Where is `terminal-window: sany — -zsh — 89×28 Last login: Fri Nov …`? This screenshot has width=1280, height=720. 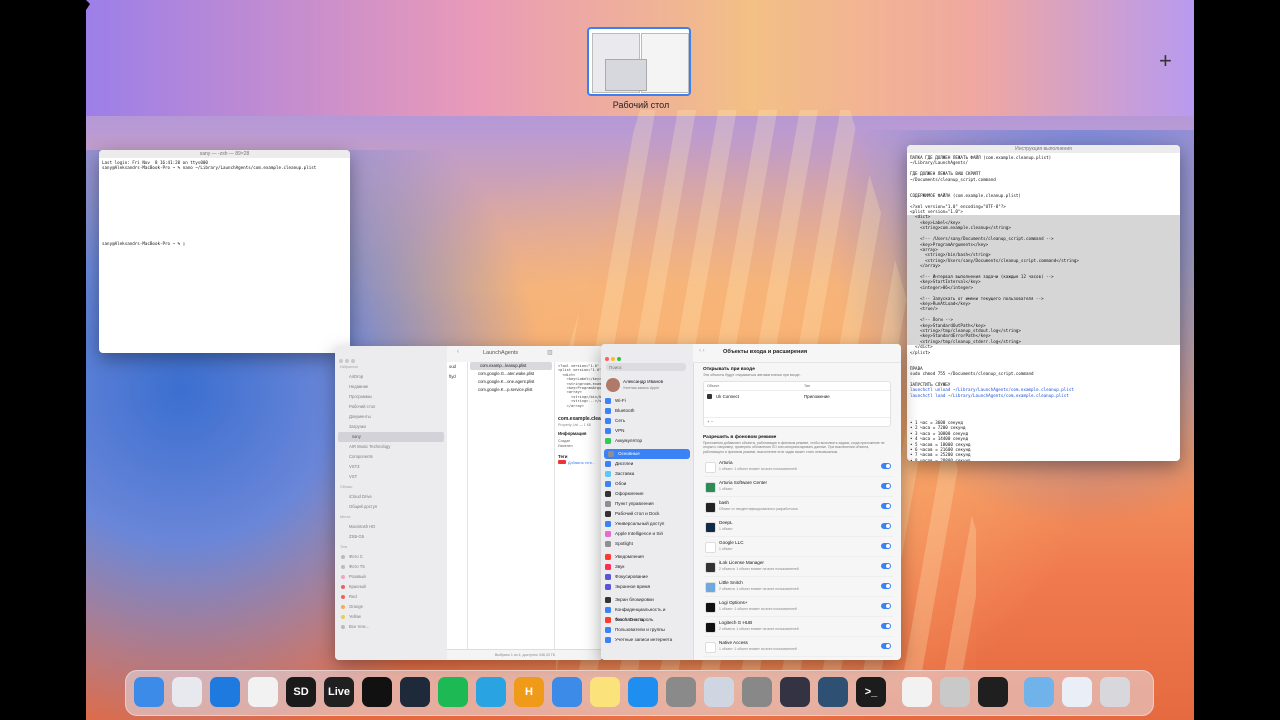 terminal-window: sany — -zsh — 89×28 Last login: Fri Nov … is located at coordinates (224, 251).